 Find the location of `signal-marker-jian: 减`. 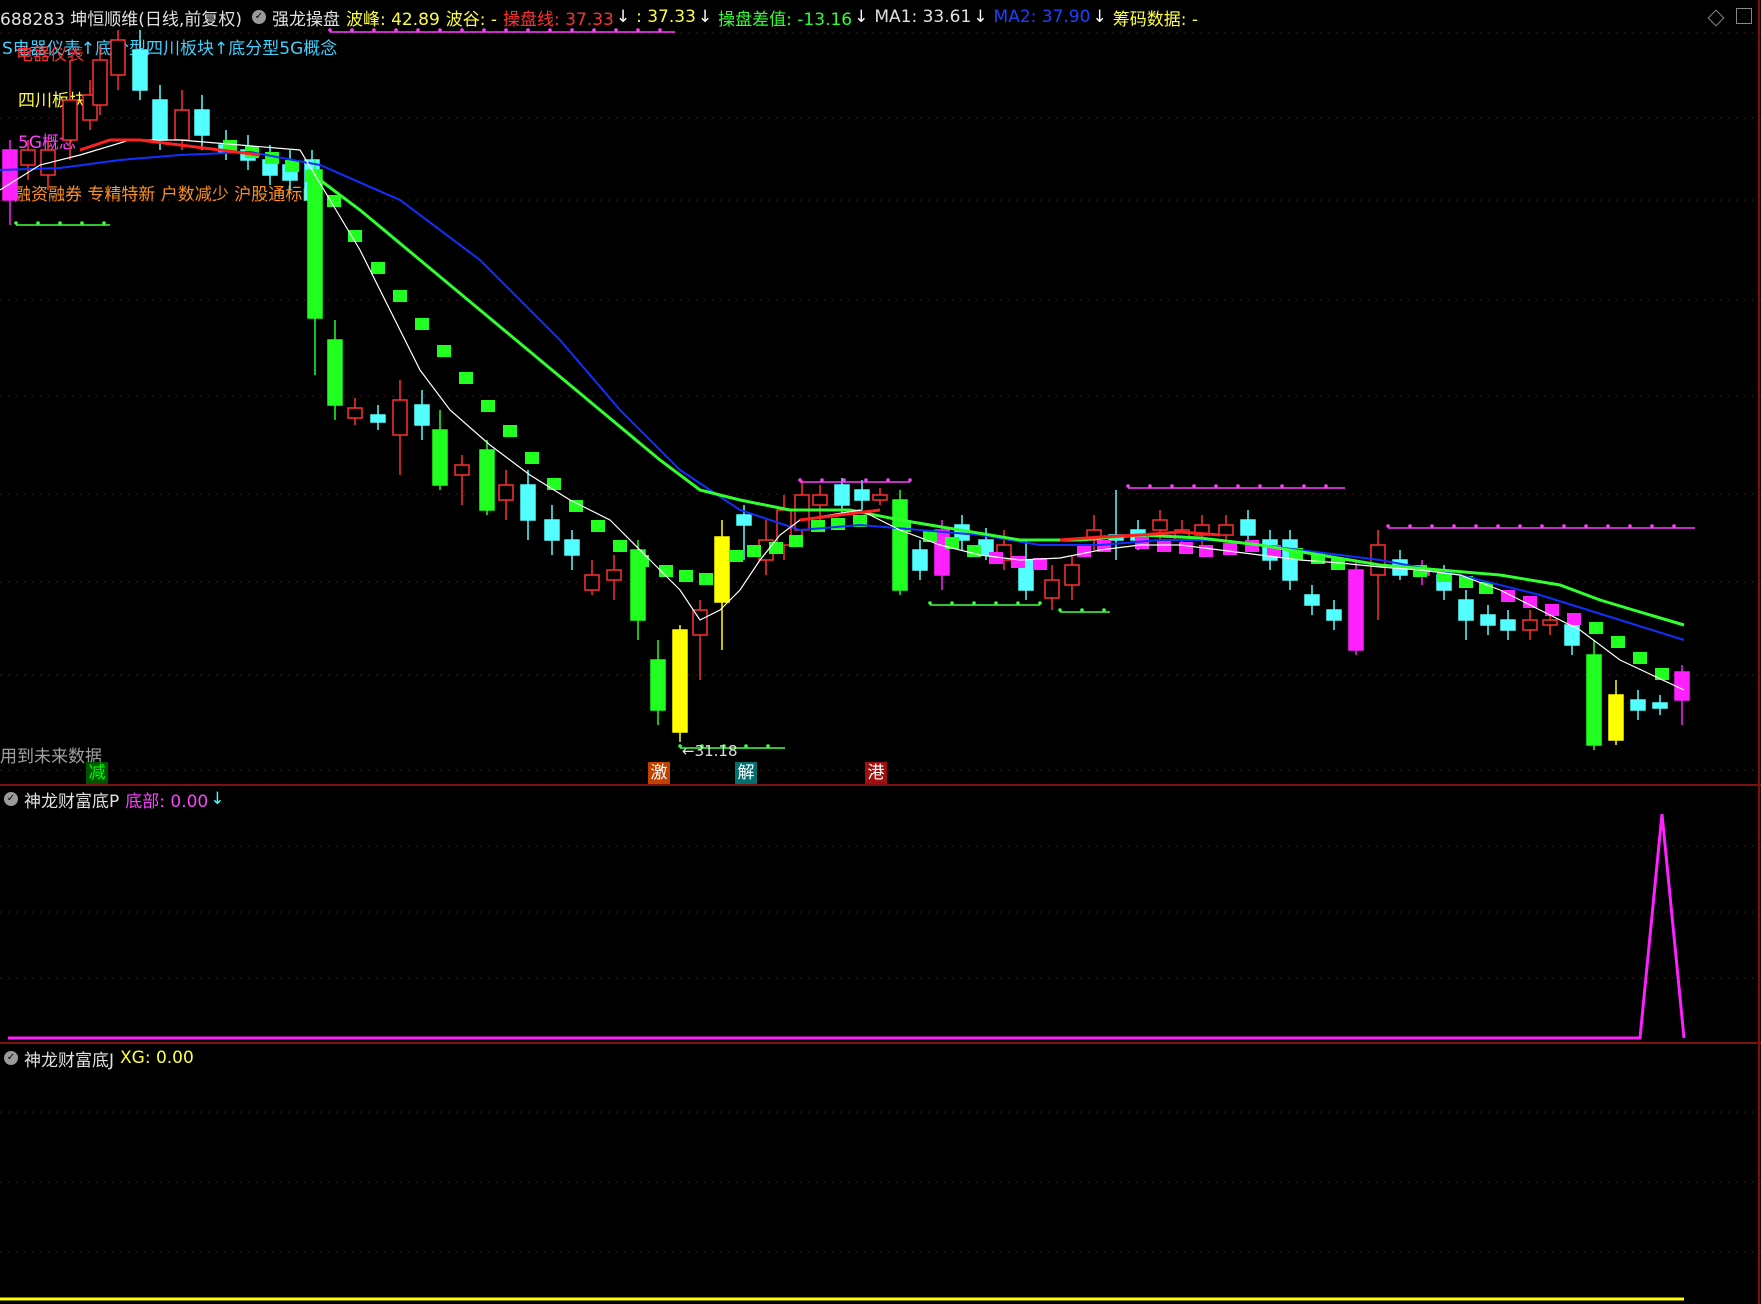

signal-marker-jian: 减 is located at coordinates (97, 773).